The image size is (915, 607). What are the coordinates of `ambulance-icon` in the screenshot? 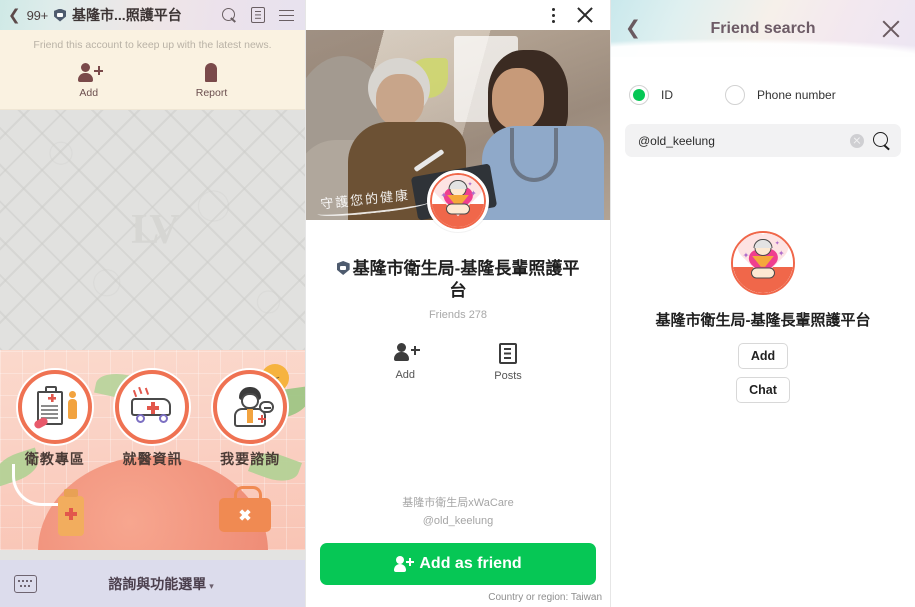 It's located at (152, 406).